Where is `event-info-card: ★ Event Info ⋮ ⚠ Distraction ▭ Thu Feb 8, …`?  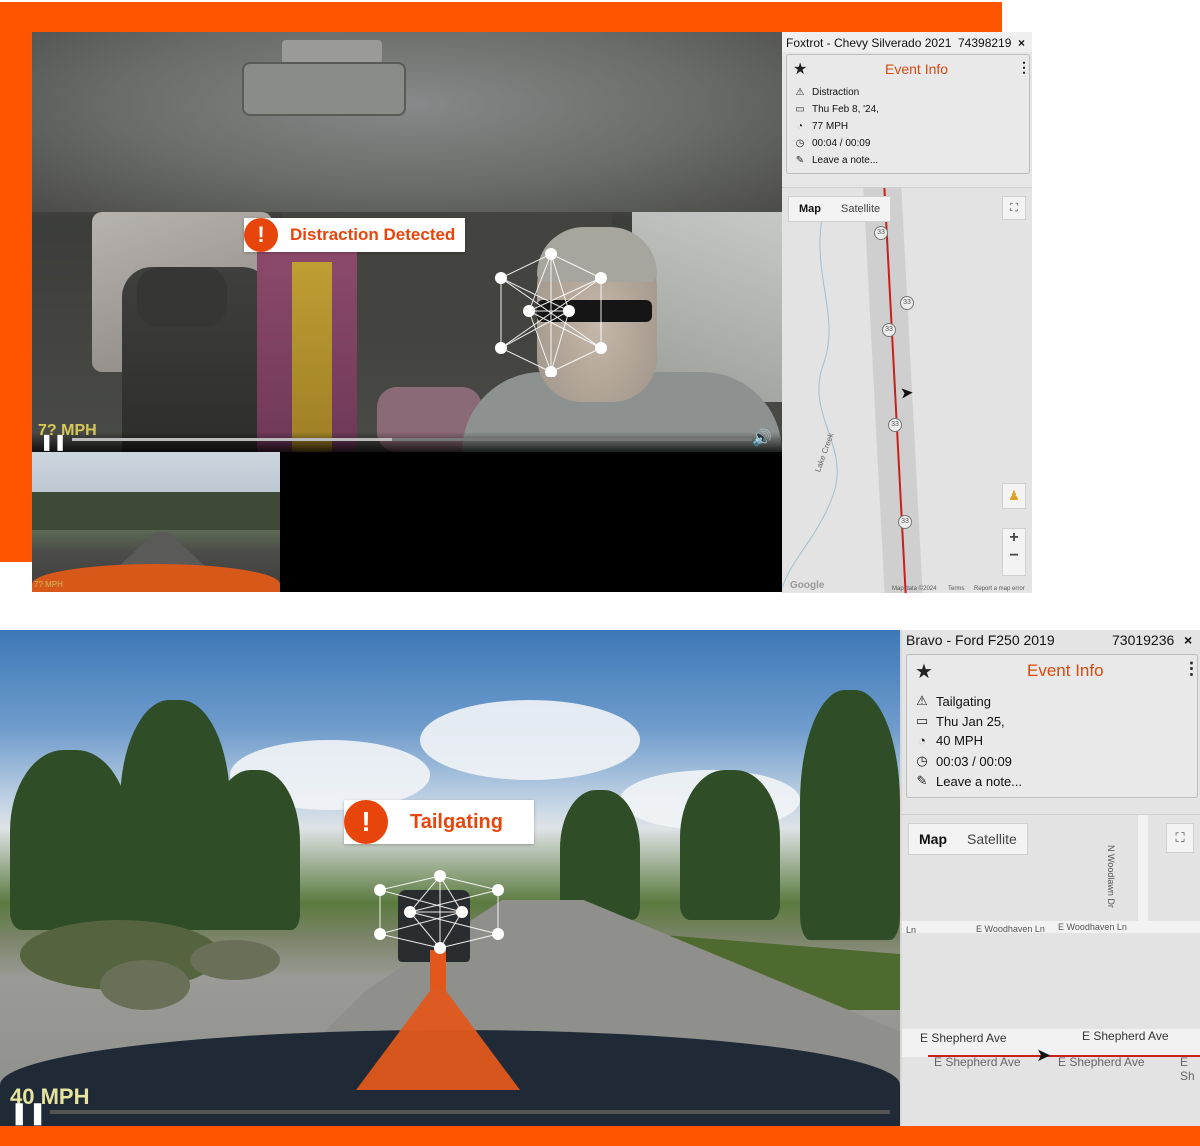
event-info-card: ★ Event Info ⋮ ⚠ Distraction ▭ Thu Feb 8, … is located at coordinates (908, 114).